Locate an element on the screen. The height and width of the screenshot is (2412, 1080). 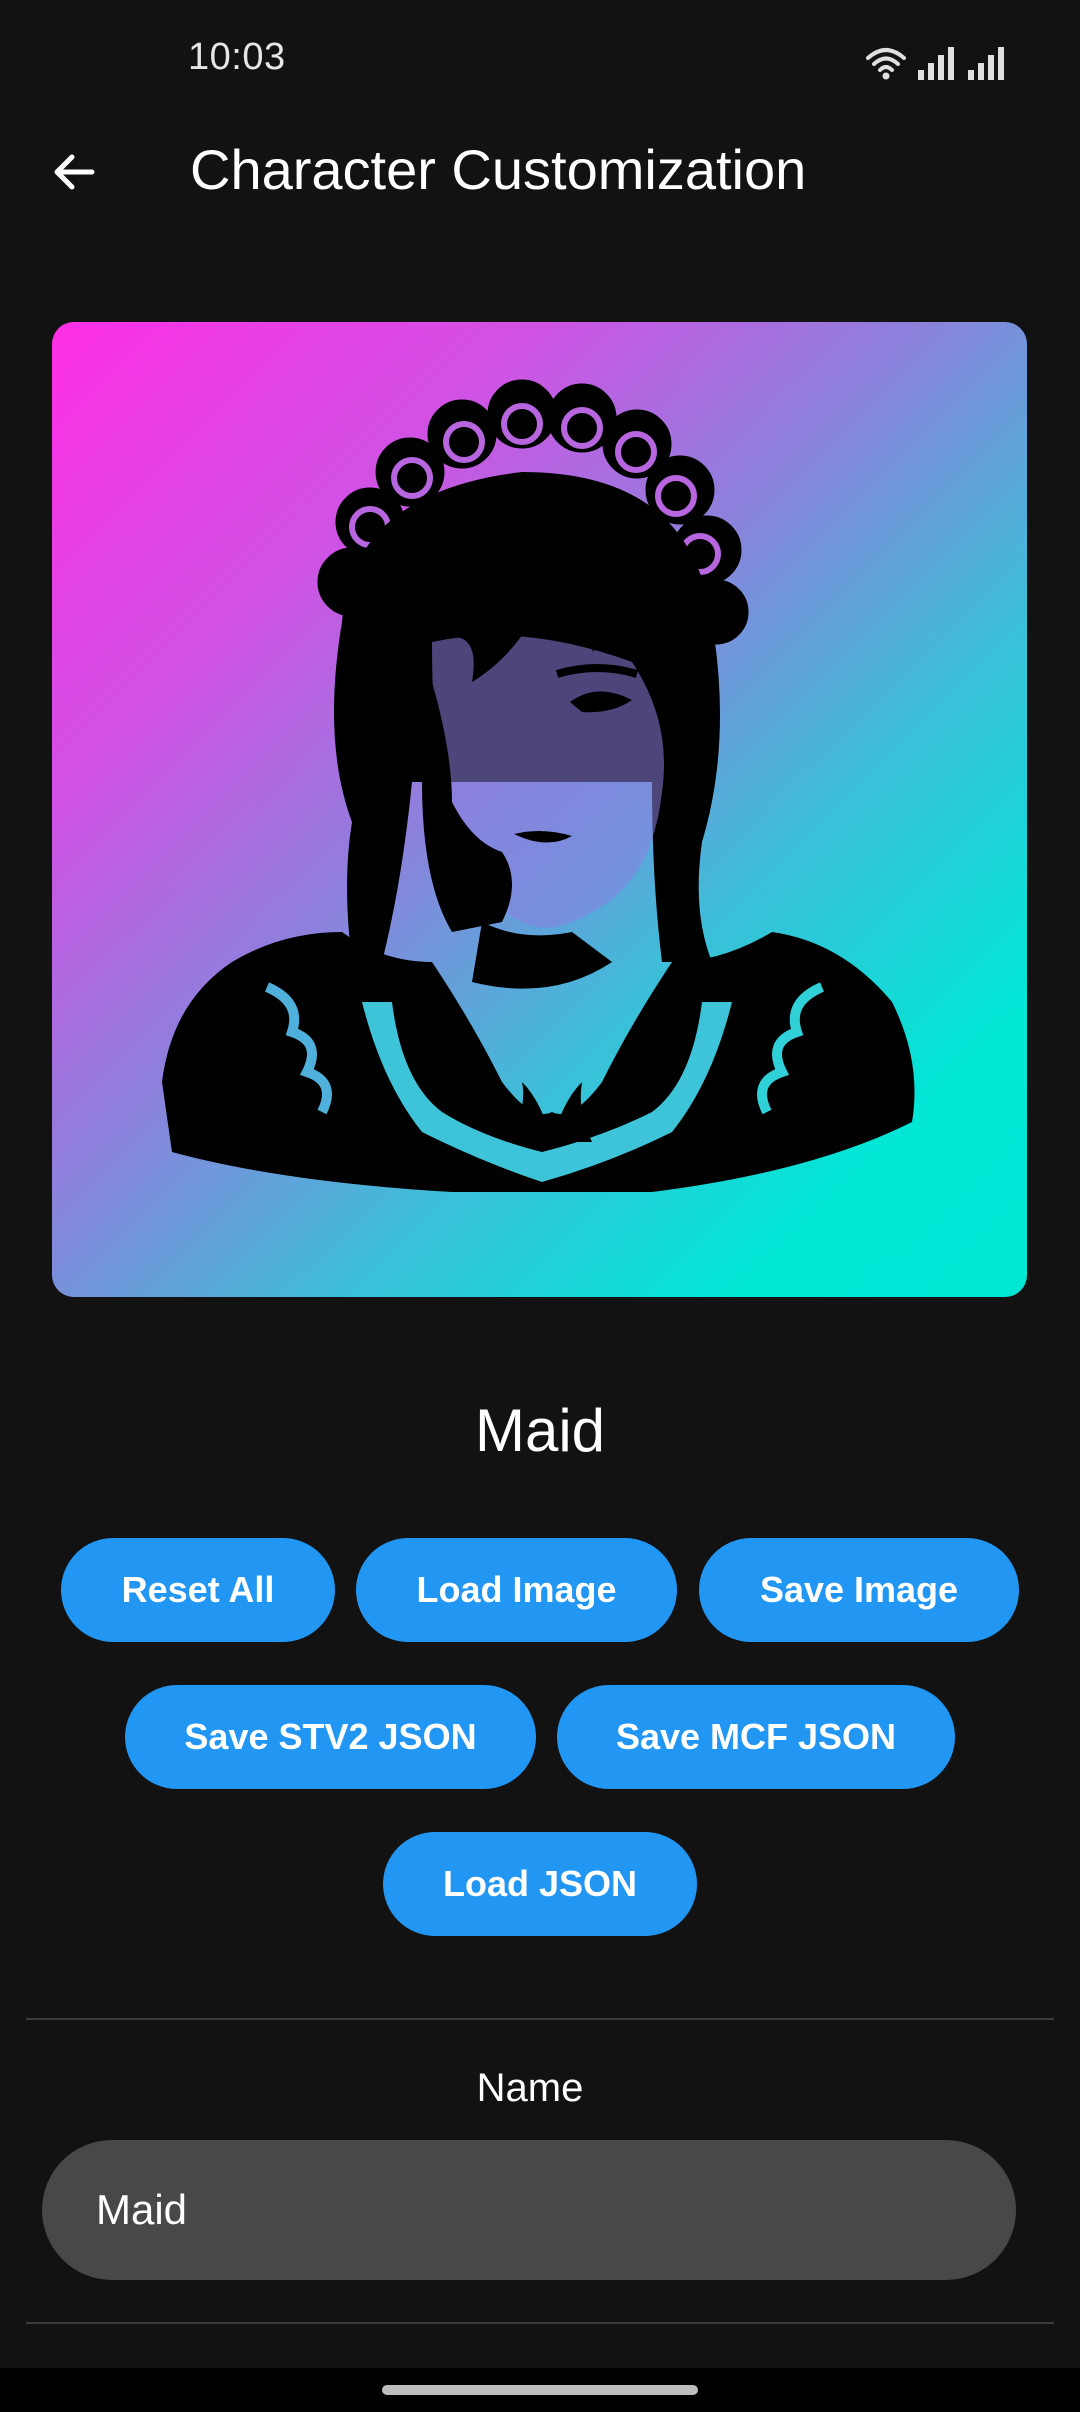
home-indicator is located at coordinates (540, 2390).